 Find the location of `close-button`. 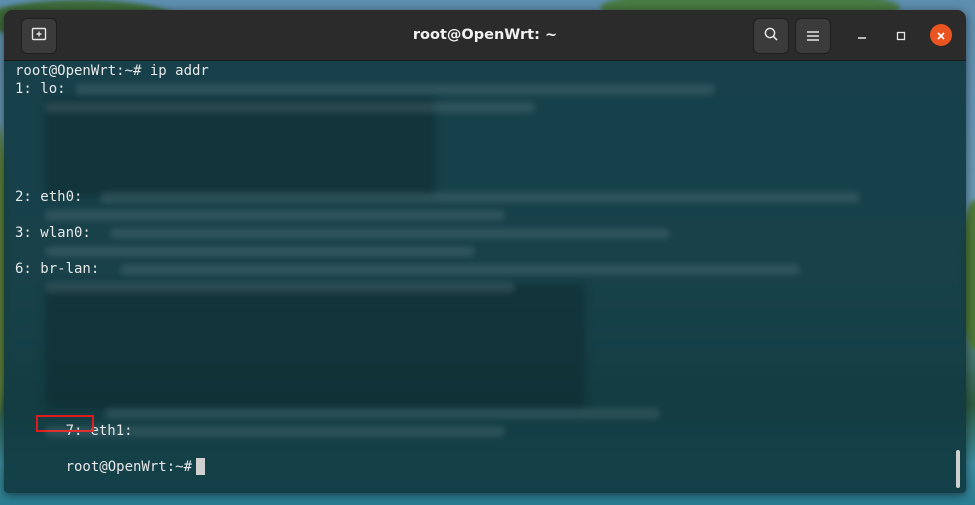

close-button is located at coordinates (941, 35).